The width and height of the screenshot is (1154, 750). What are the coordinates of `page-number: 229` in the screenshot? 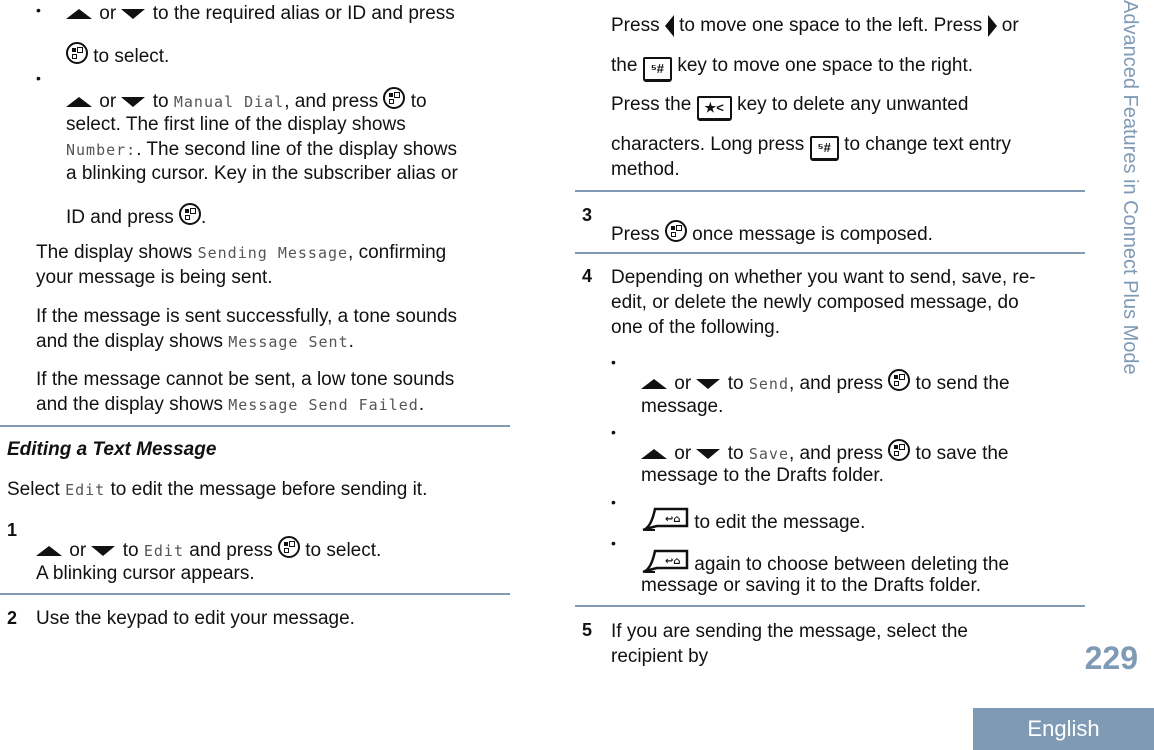 It's located at (1111, 658).